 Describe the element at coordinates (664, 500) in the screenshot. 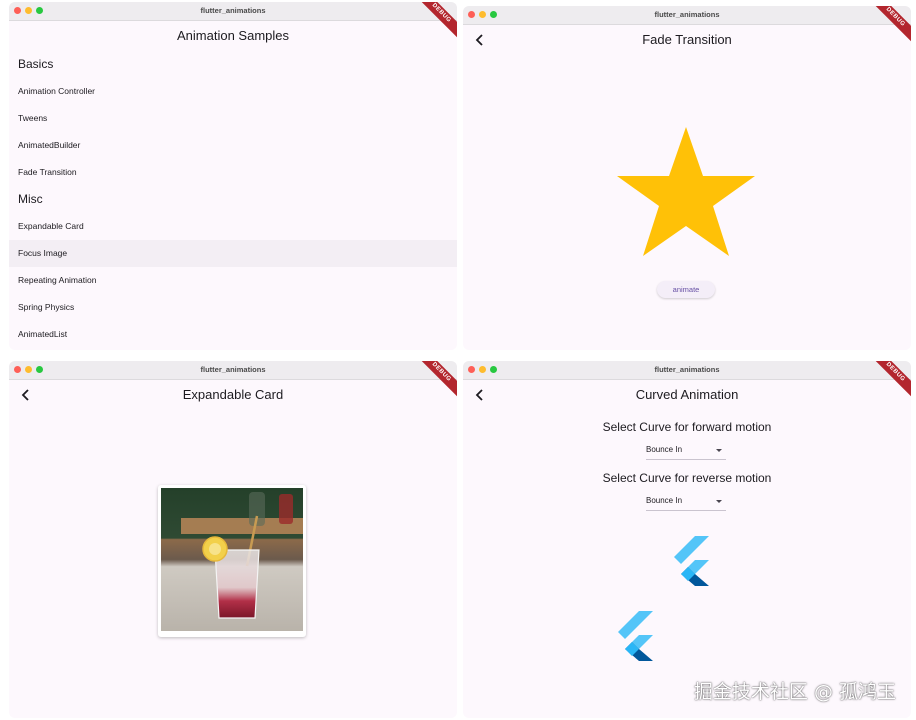

I see `reverse-curve-value: Bounce In` at that location.